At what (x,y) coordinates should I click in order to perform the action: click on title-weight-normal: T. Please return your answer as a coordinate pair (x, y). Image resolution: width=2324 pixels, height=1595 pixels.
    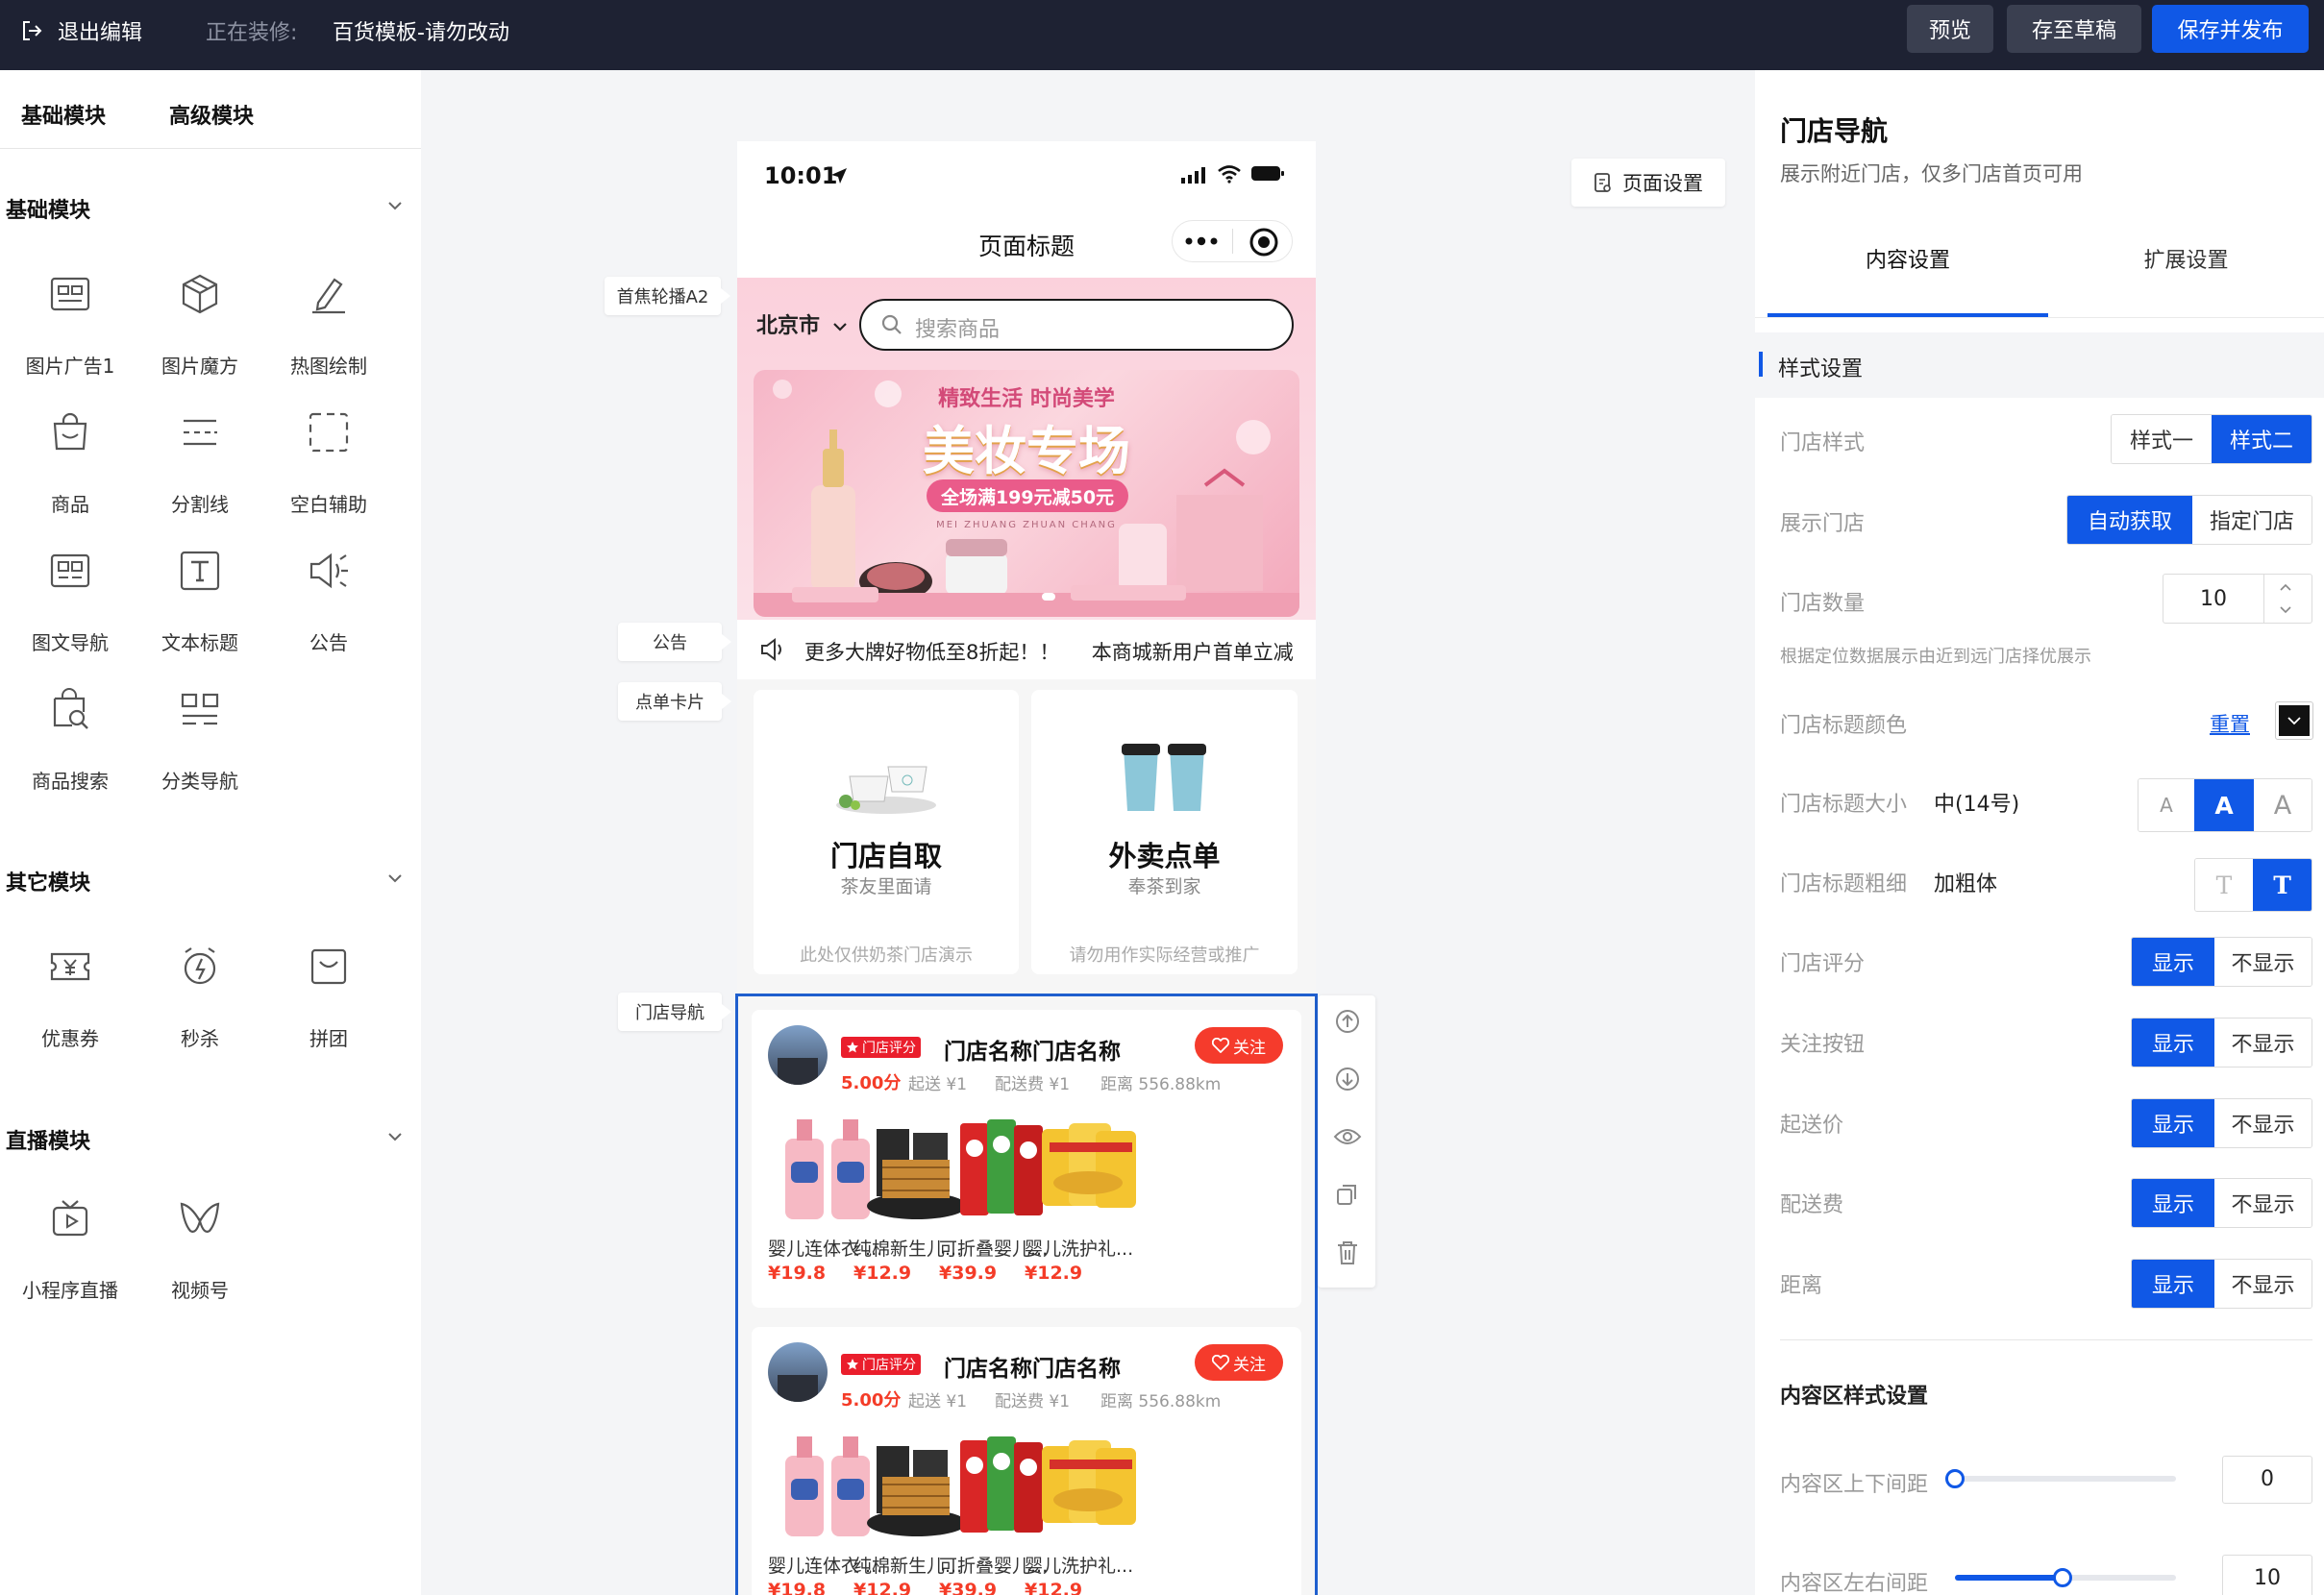
    Looking at the image, I should click on (2224, 885).